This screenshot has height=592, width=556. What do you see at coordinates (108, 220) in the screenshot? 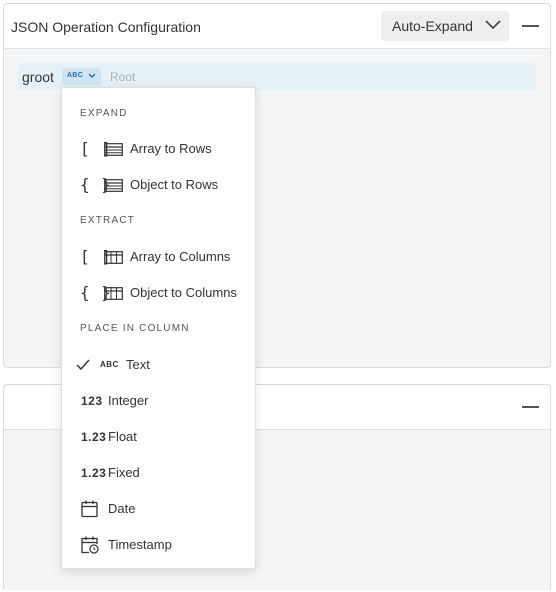
I see `section-extract: EXTRACT` at bounding box center [108, 220].